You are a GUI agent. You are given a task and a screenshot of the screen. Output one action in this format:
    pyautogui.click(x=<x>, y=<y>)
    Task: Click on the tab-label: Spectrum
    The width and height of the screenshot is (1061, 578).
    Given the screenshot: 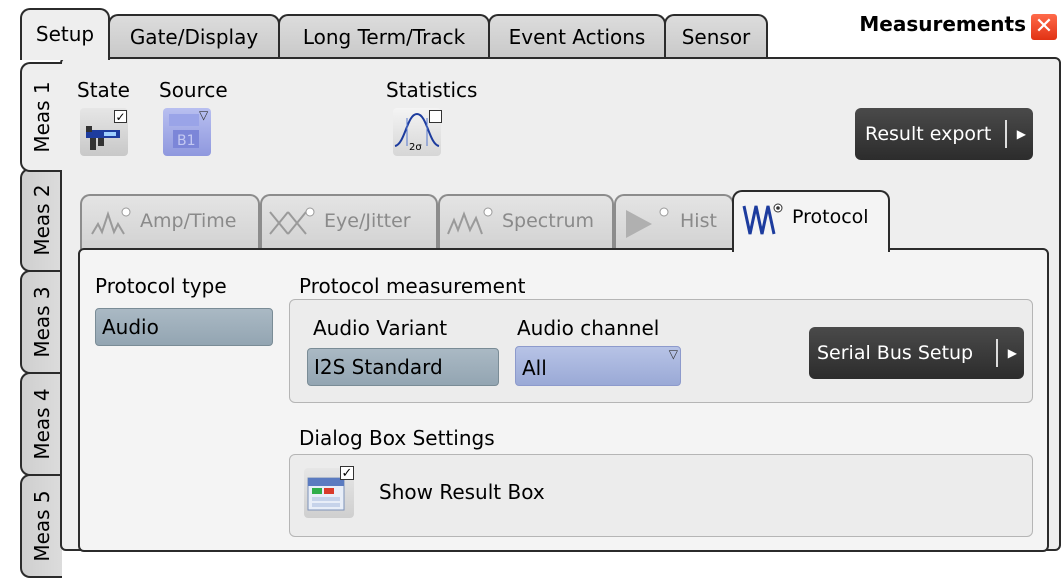 What is the action you would take?
    pyautogui.click(x=548, y=221)
    